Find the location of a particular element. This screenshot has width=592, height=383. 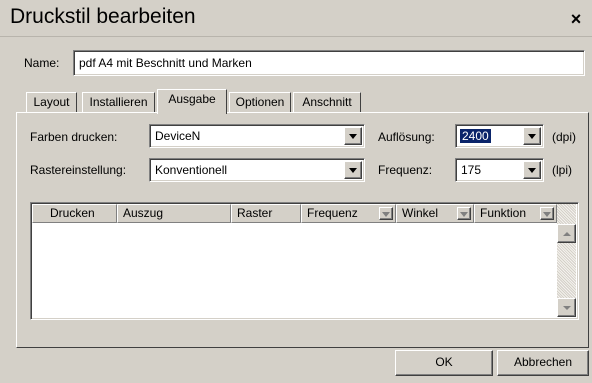

tab-anschnitt-label: Anschnitt is located at coordinates (327, 102).